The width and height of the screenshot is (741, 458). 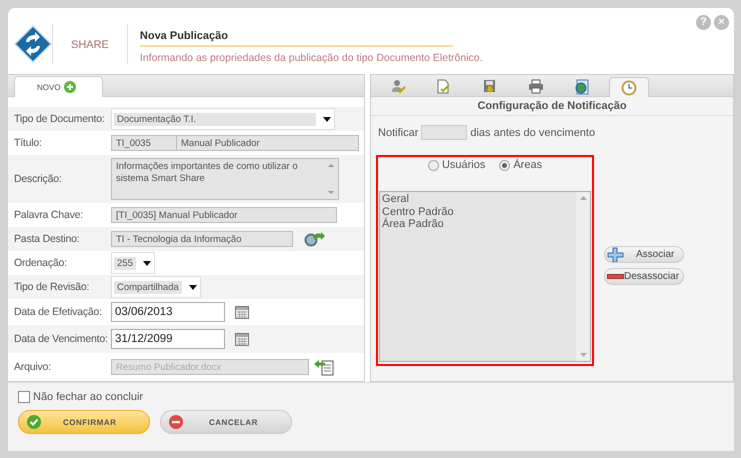 What do you see at coordinates (168, 312) in the screenshot?
I see `date-field: 03/06/2013` at bounding box center [168, 312].